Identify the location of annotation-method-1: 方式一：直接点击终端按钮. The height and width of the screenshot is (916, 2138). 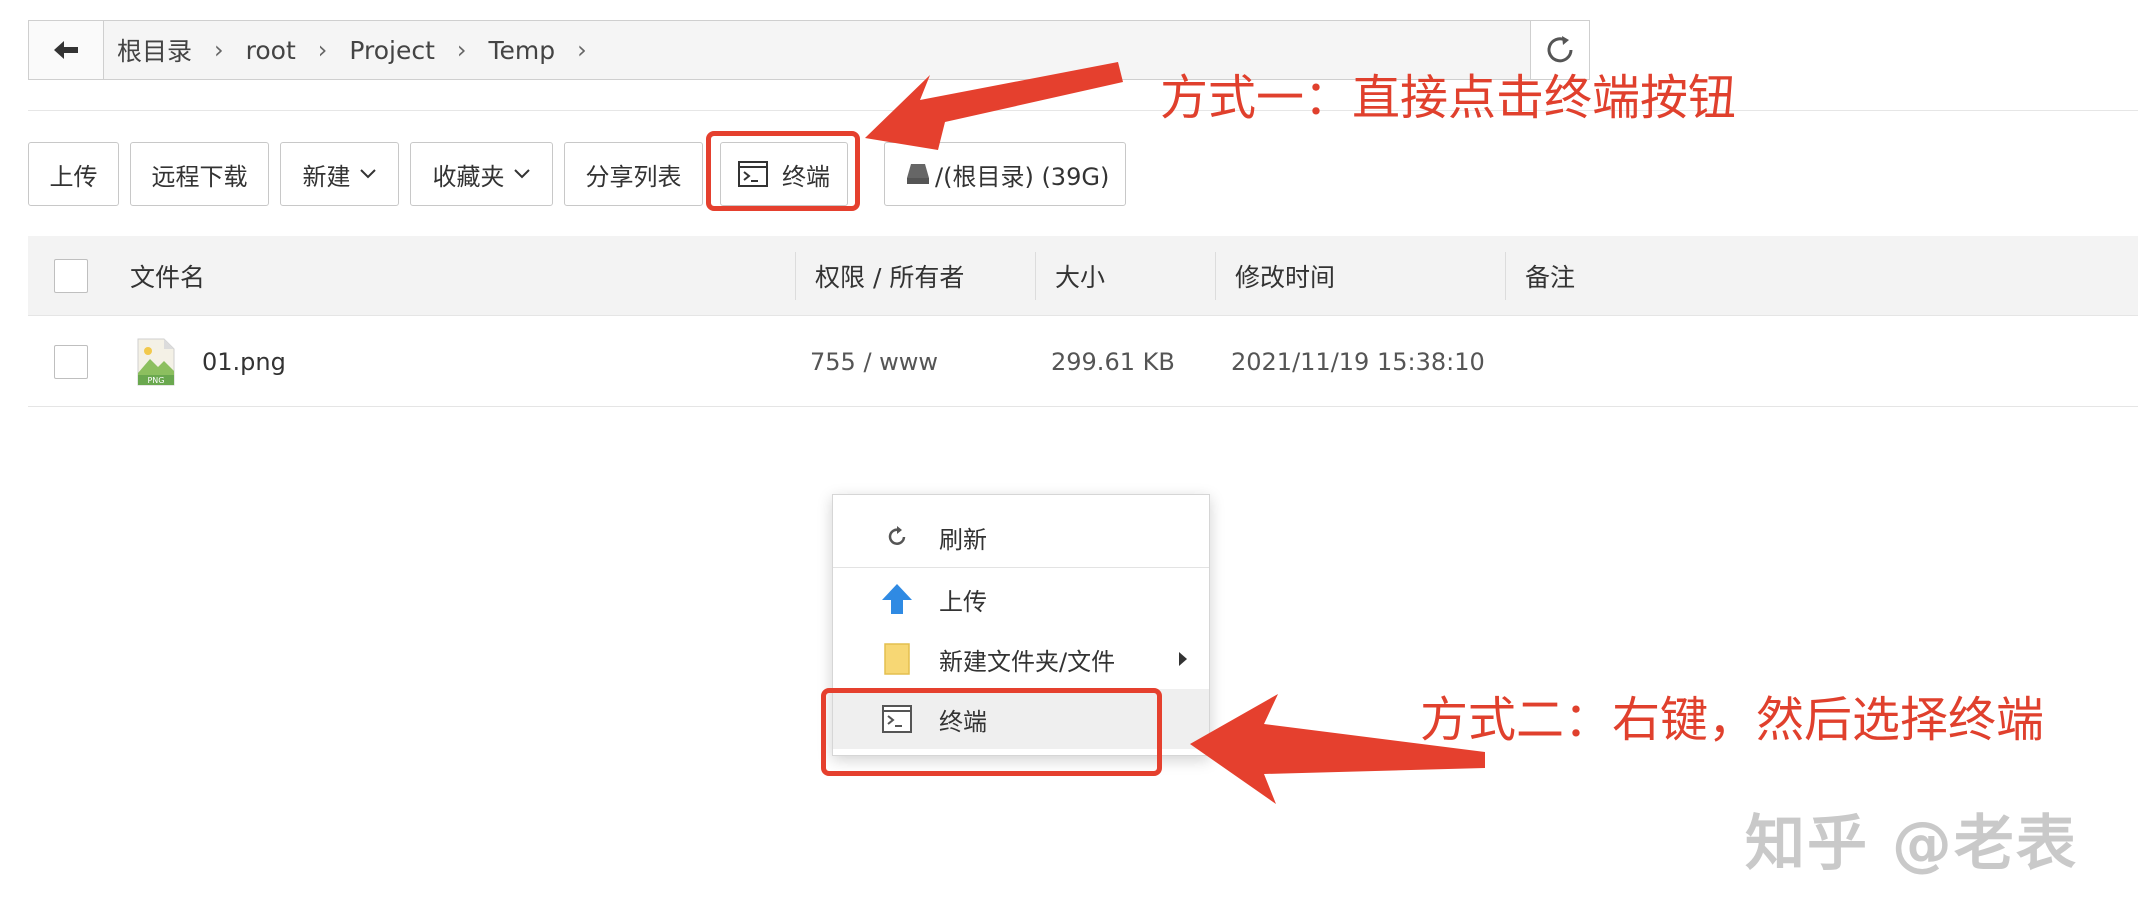
(1448, 98).